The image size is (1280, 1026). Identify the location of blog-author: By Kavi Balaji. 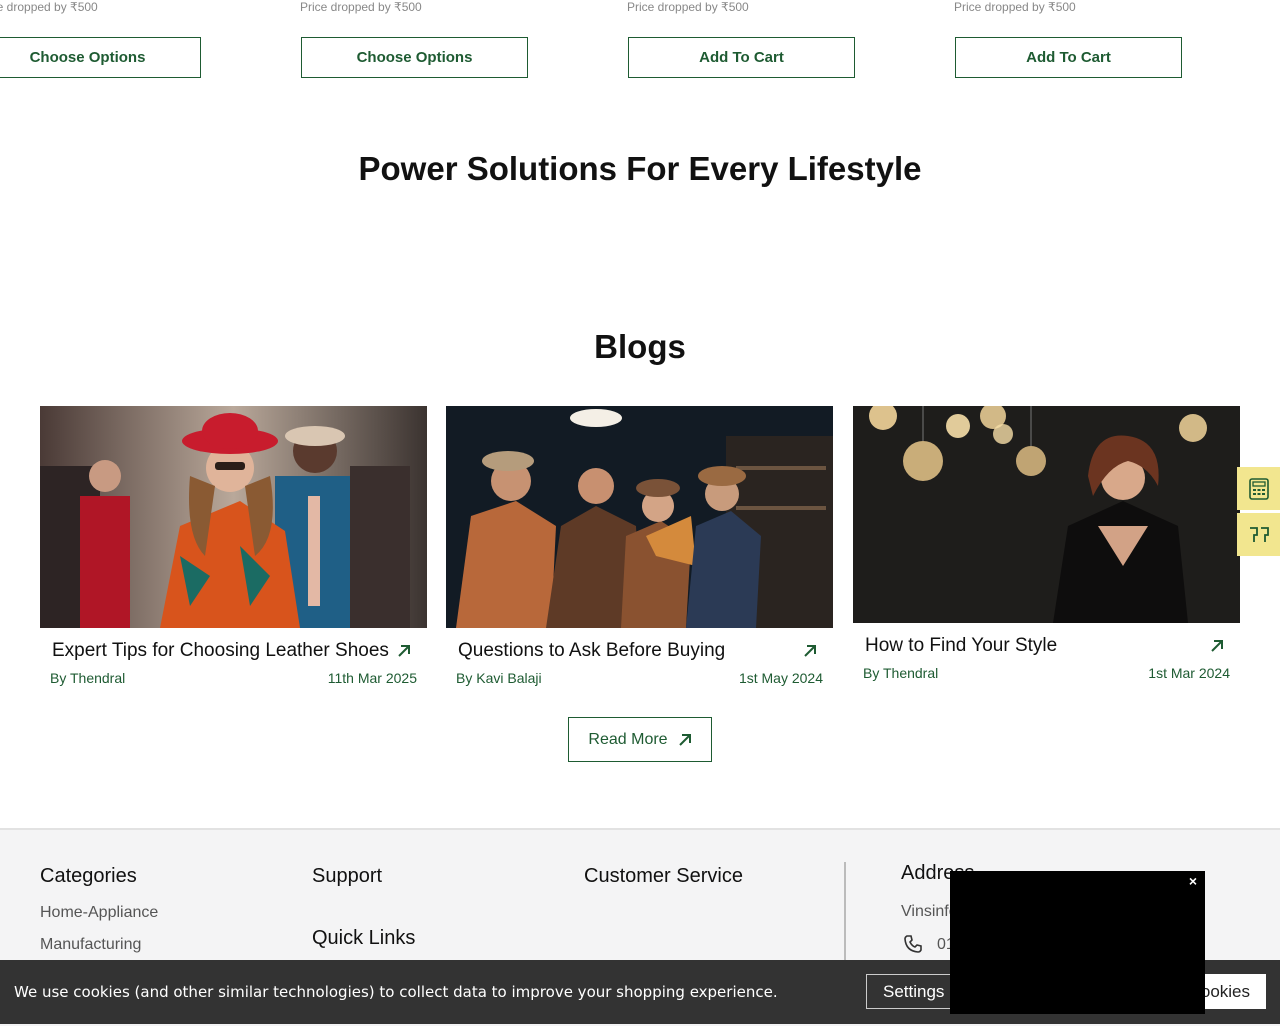
(499, 678).